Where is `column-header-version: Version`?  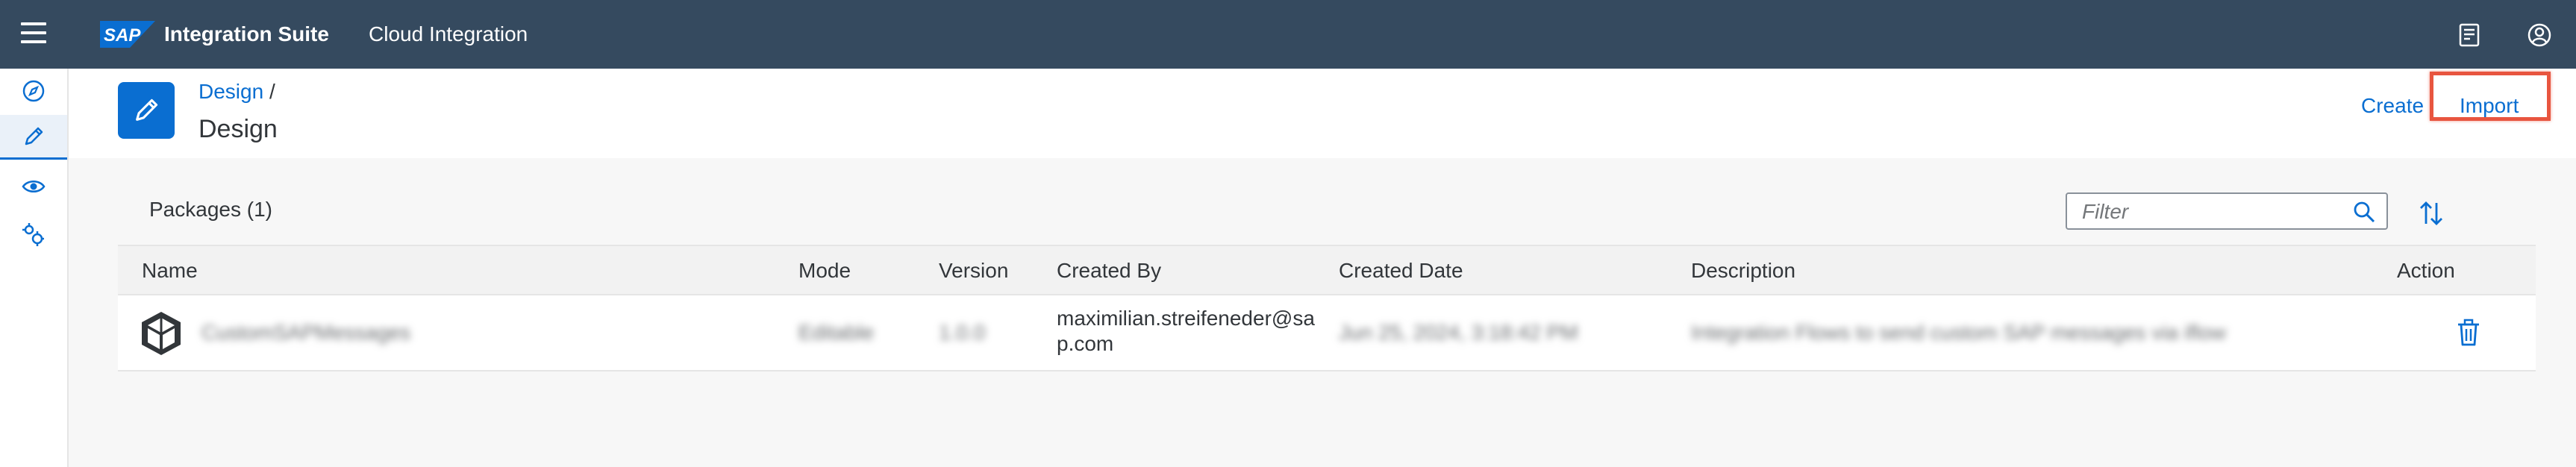
column-header-version: Version is located at coordinates (973, 270).